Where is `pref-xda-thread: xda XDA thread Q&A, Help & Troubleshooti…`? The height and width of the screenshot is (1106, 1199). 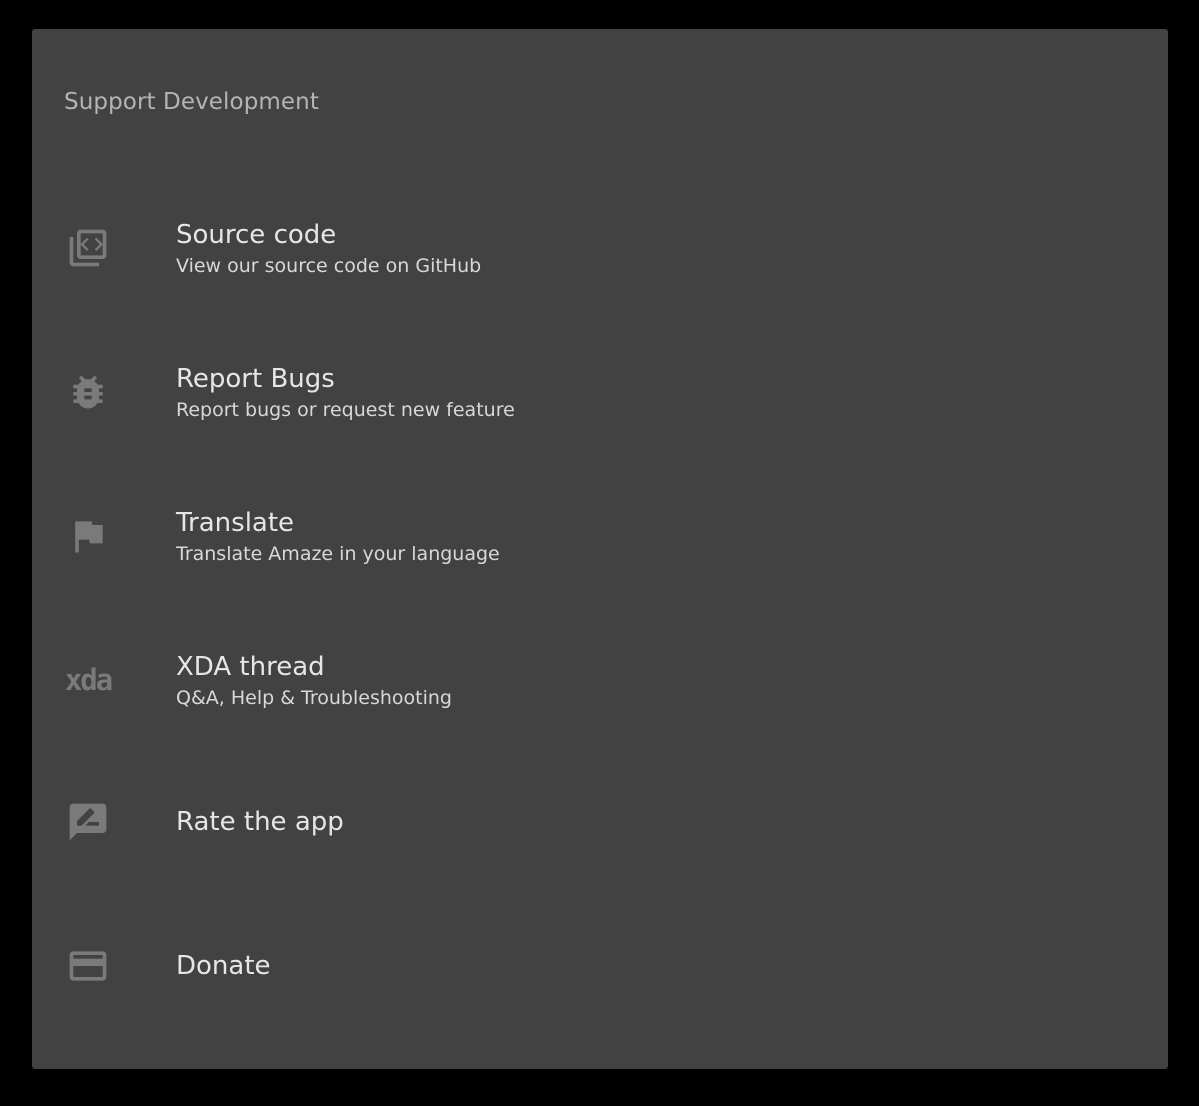
pref-xda-thread: xda XDA thread Q&A, Help & Troubleshooti… is located at coordinates (600, 680).